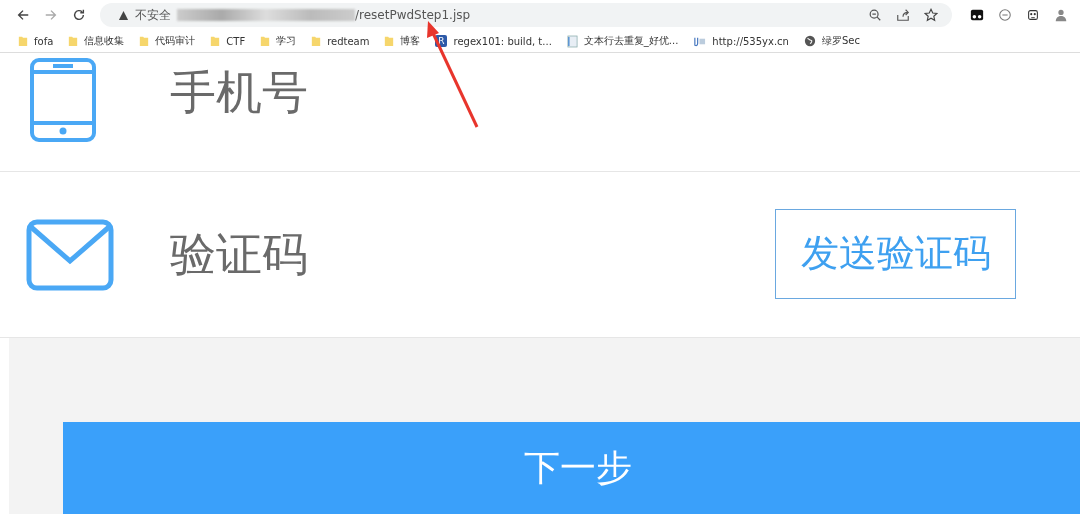  Describe the element at coordinates (153, 15) in the screenshot. I see `security-label: 不安全` at that location.